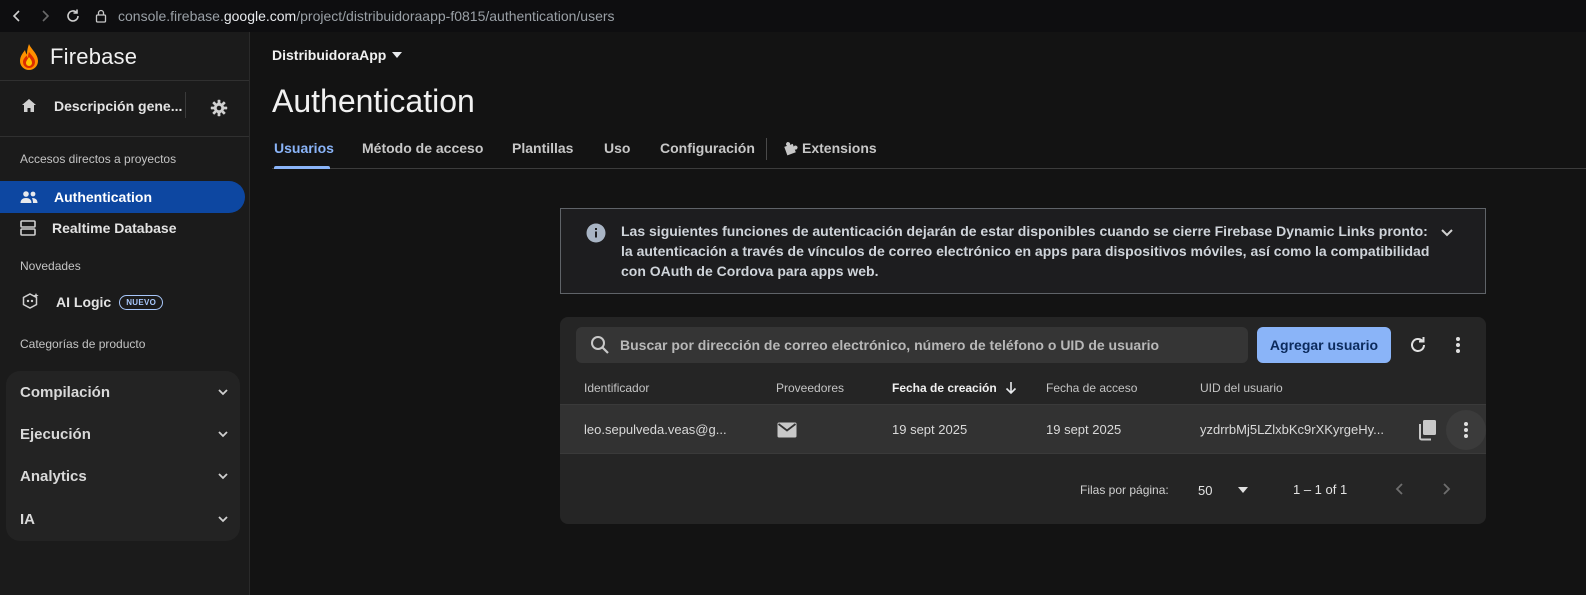 Image resolution: width=1586 pixels, height=595 pixels. I want to click on tab-metodo-de-acceso: Método de acceso, so click(422, 148).